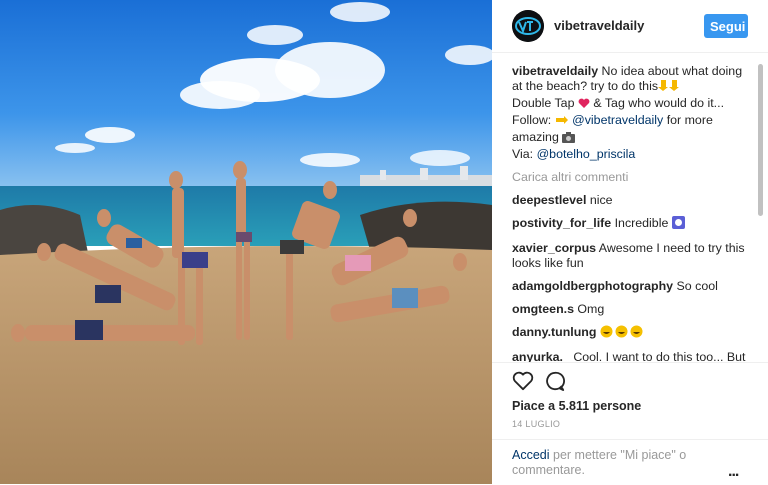 This screenshot has height=485, width=768. I want to click on post-date: 14 LUGLIO, so click(536, 424).